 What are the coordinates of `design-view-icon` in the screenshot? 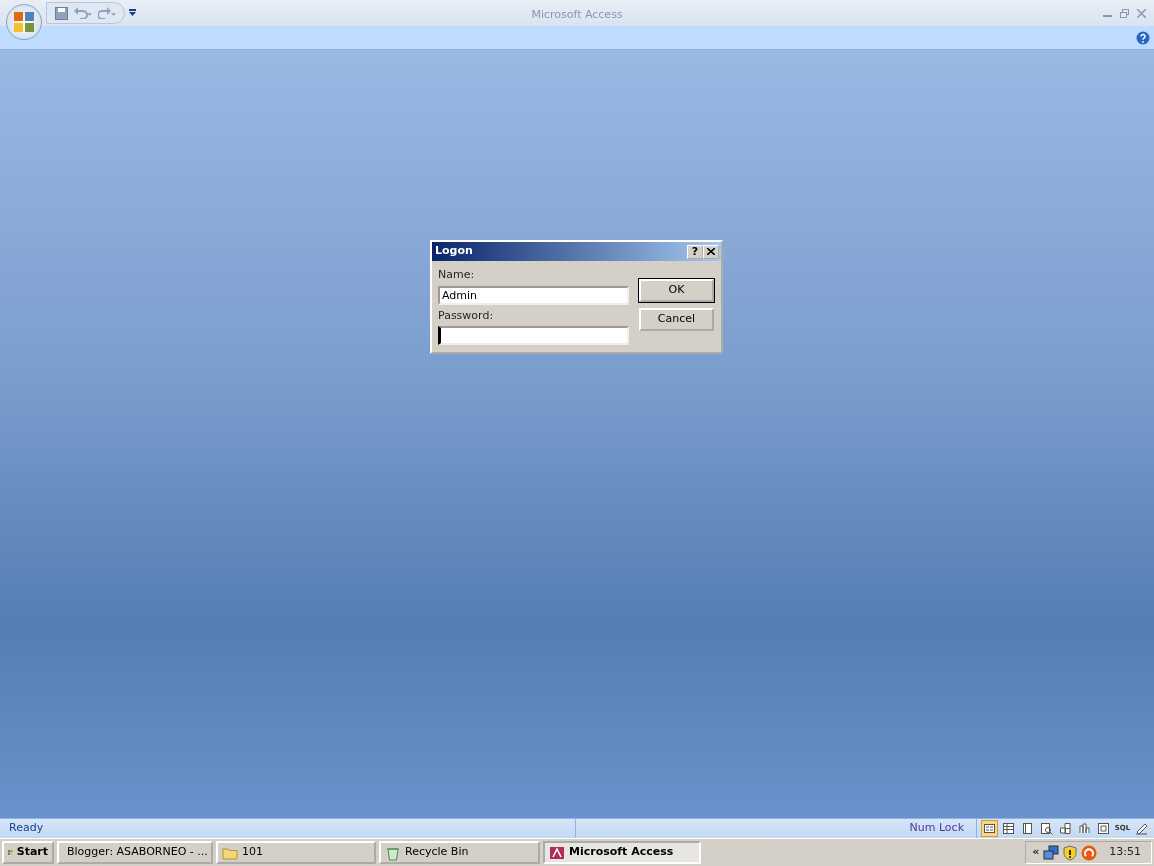 It's located at (1141, 828).